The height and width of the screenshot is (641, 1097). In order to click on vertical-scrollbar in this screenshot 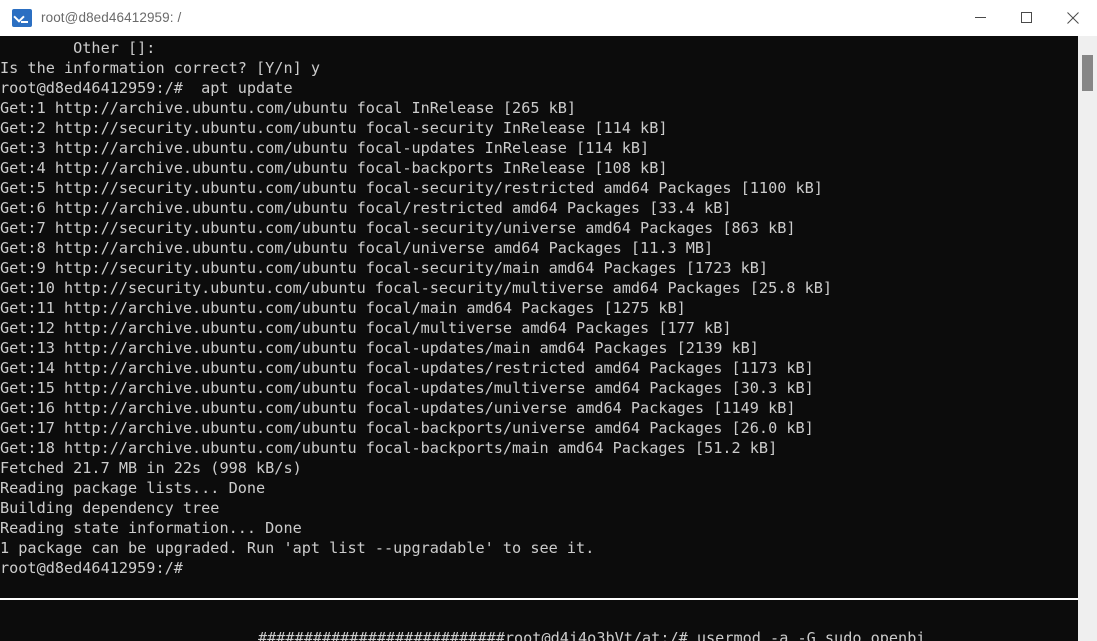, I will do `click(1087, 338)`.